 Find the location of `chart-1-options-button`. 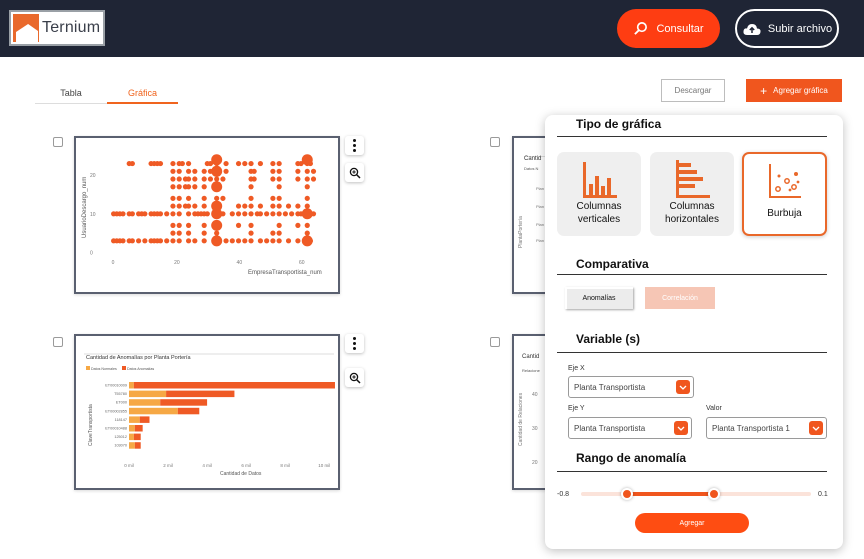

chart-1-options-button is located at coordinates (354, 145).